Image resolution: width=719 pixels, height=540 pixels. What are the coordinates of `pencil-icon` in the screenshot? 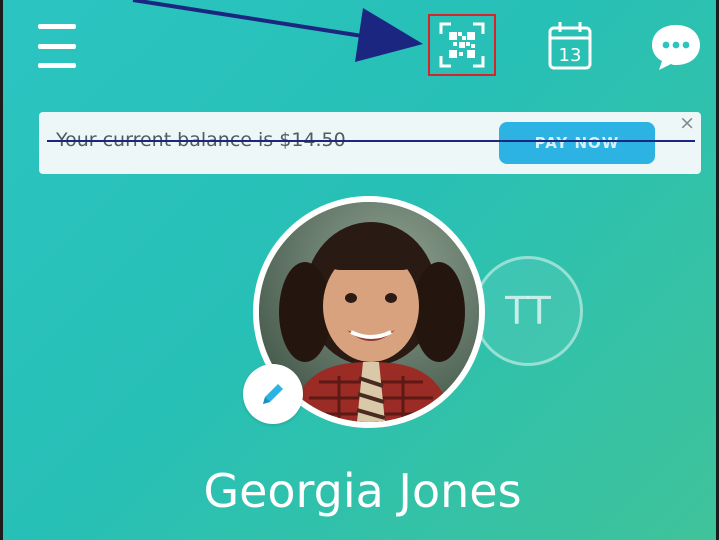 It's located at (273, 394).